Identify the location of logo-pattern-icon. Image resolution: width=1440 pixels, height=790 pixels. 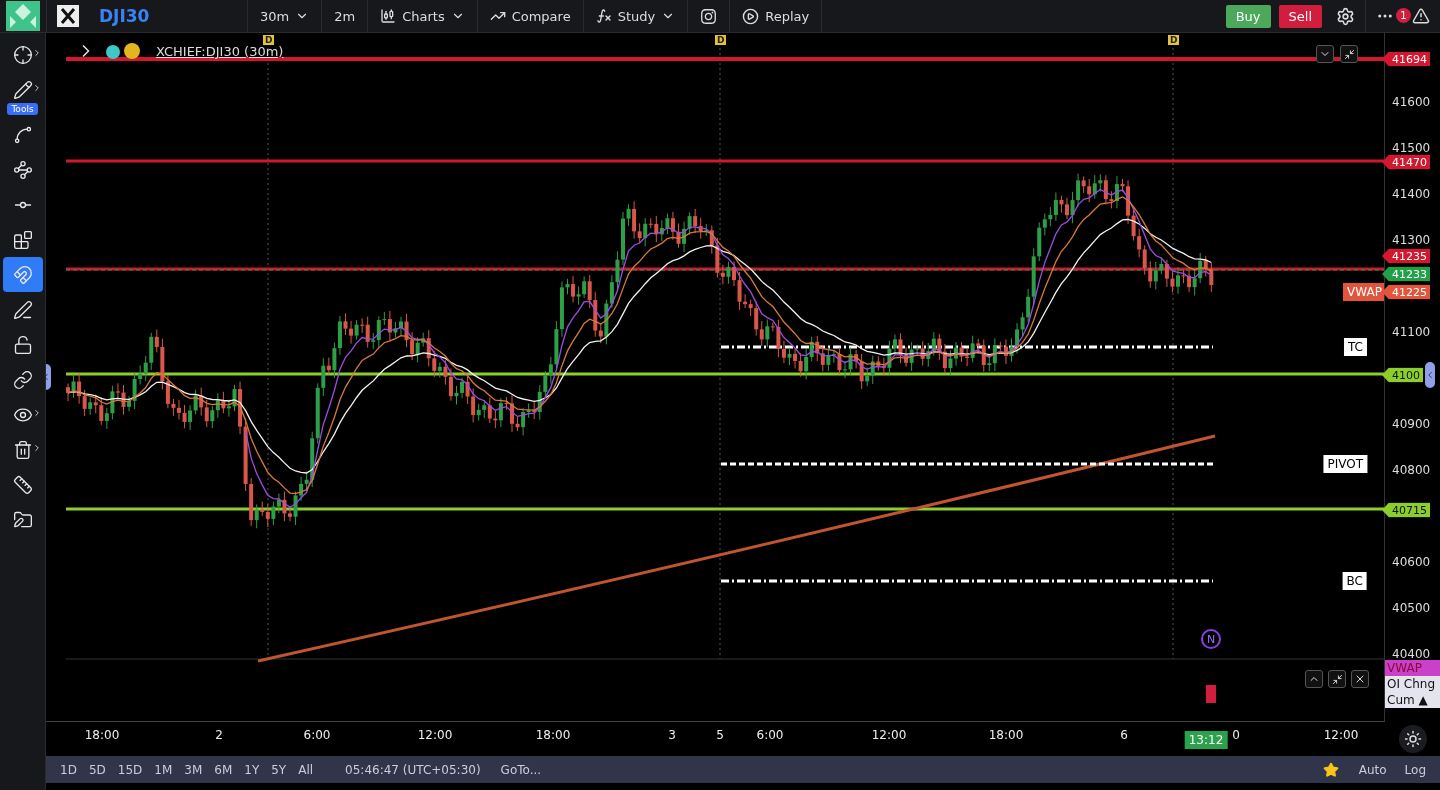
(23, 16).